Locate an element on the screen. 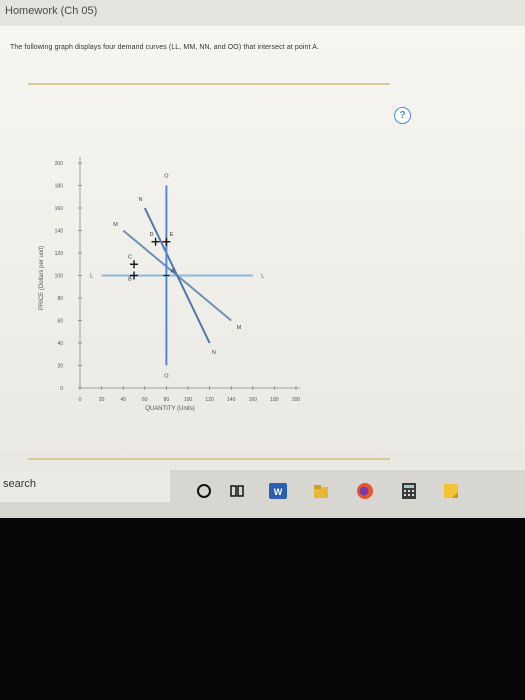 This screenshot has width=525, height=700. cortana-icon is located at coordinates (204, 491).